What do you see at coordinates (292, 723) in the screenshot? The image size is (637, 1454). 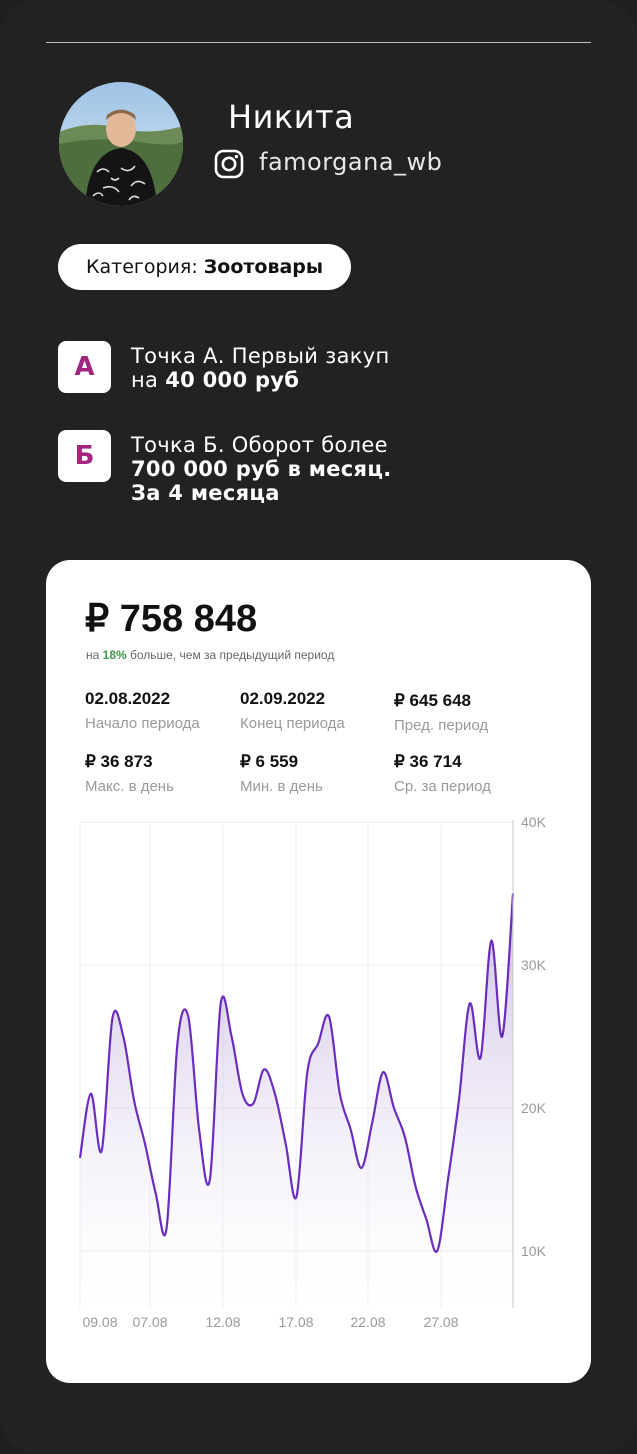 I see `stat-label: Конец периода` at bounding box center [292, 723].